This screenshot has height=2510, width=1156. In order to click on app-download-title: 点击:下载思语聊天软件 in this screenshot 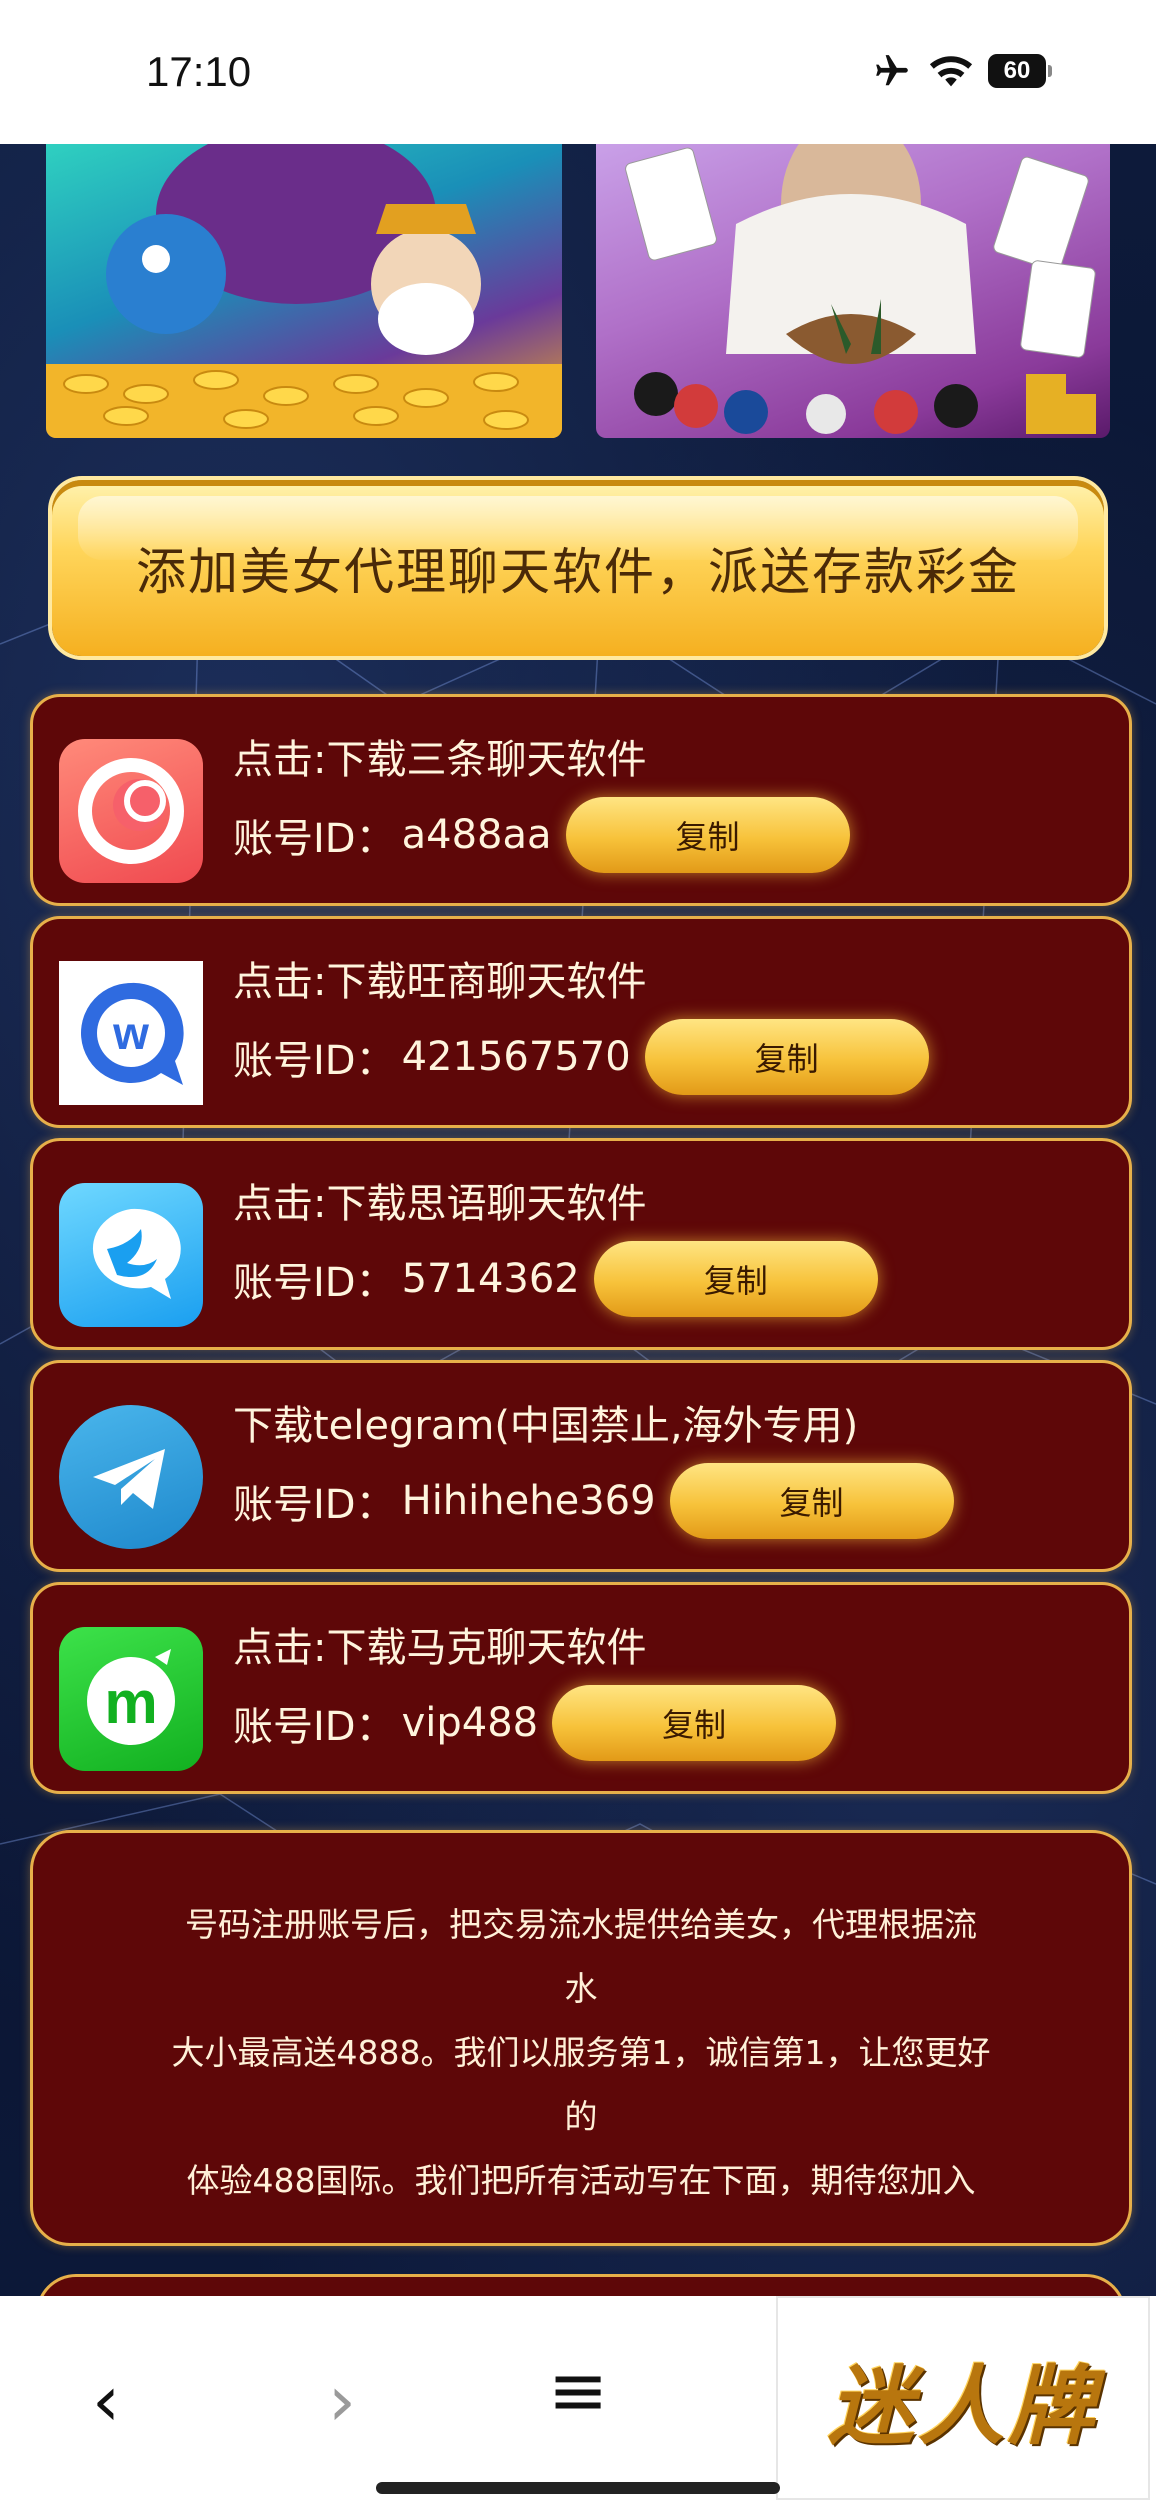, I will do `click(439, 1200)`.